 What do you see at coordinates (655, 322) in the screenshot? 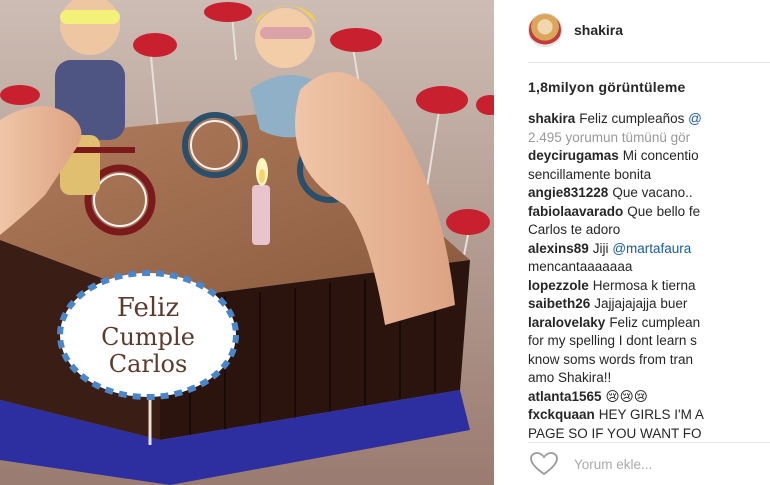
I see `comment-text: Feliz cumplean` at bounding box center [655, 322].